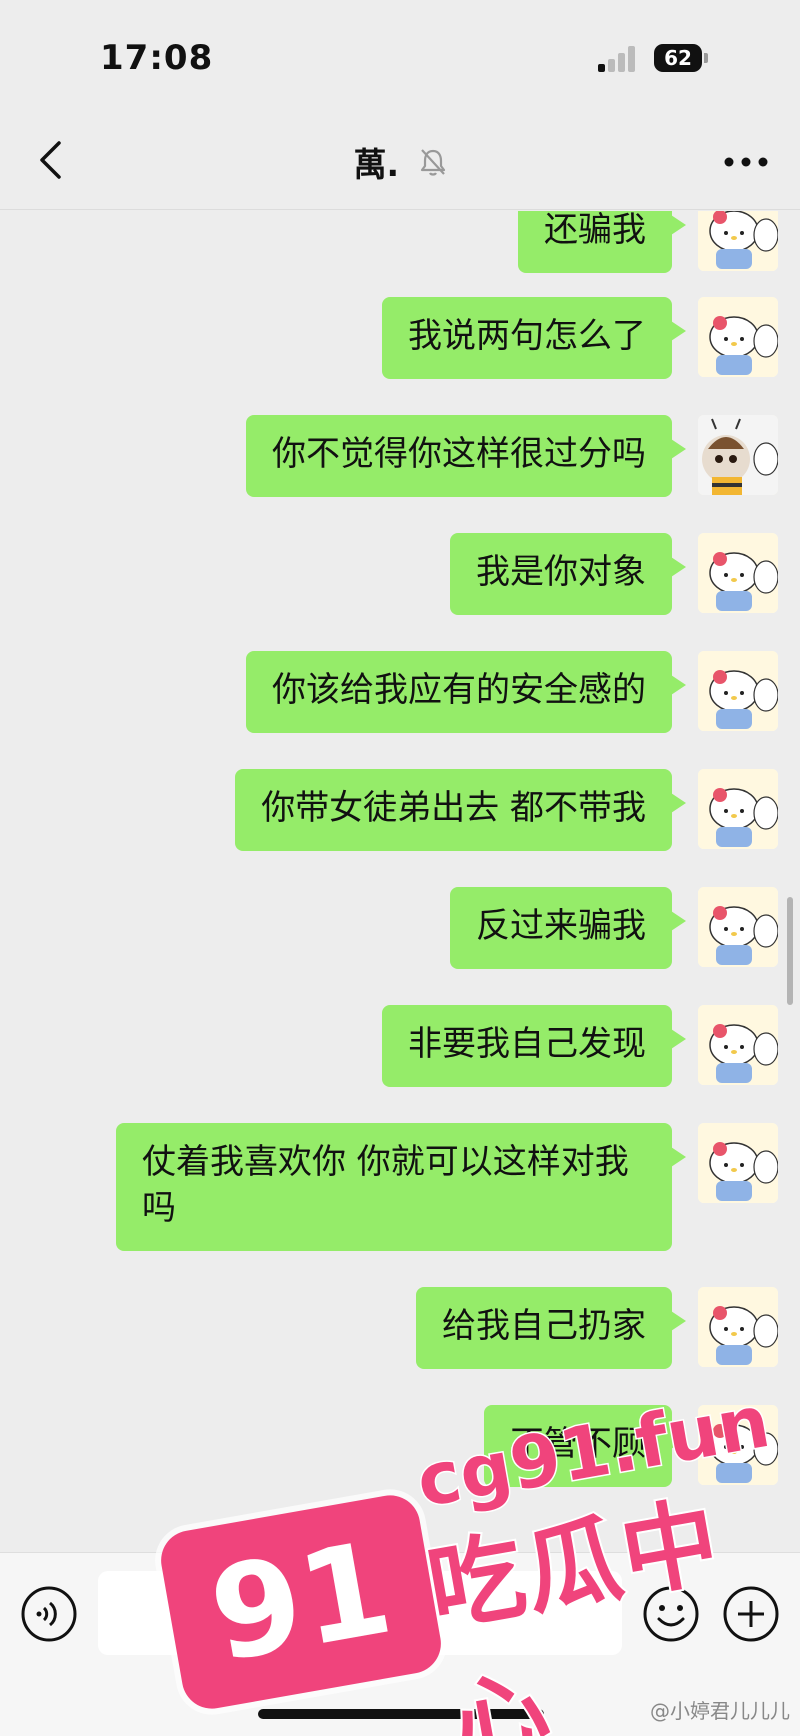 The width and height of the screenshot is (800, 1736). I want to click on message-row: 你带女徒弟出去 都不带我, so click(506, 810).